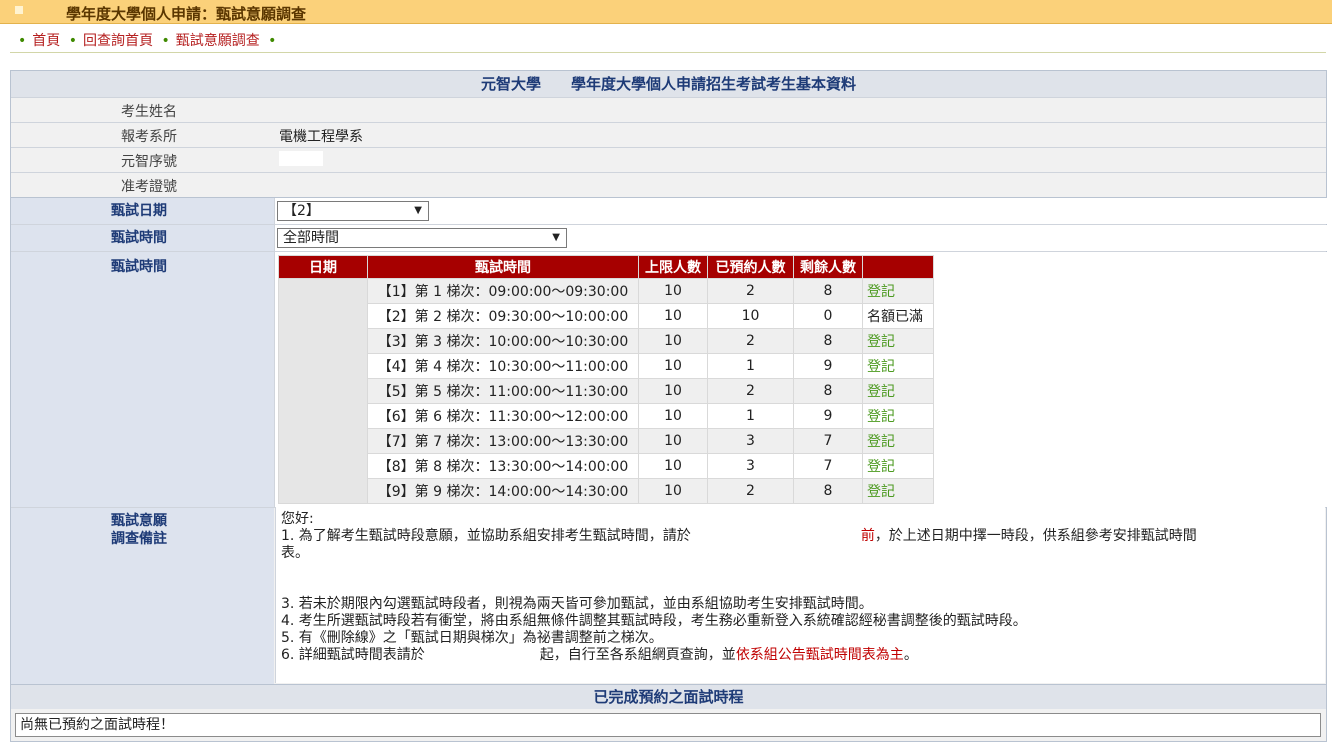 The image size is (1332, 746). Describe the element at coordinates (323, 267) in the screenshot. I see `col-date: 日期` at that location.